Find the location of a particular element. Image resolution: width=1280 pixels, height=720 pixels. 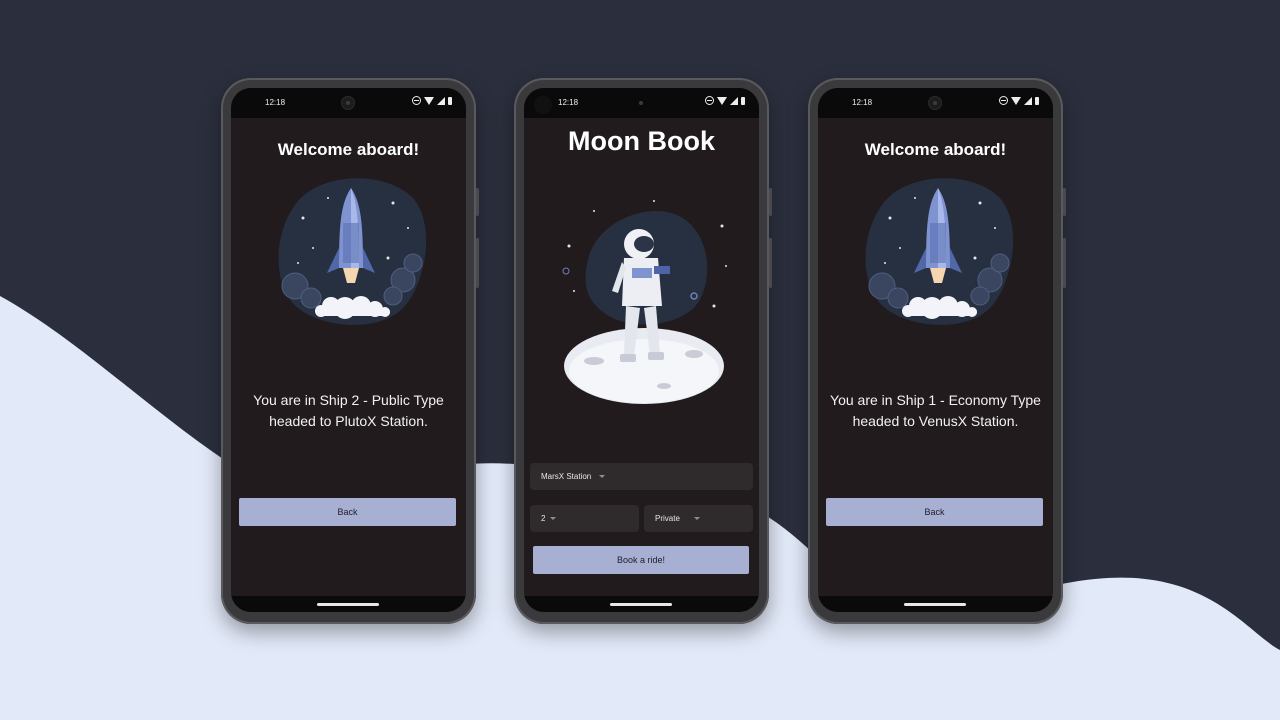

book-ride-button: Book a ride! is located at coordinates (641, 560).